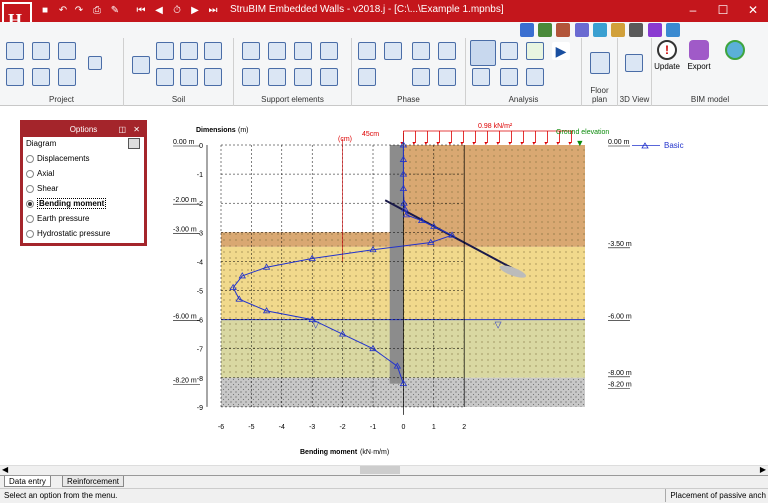 The height and width of the screenshot is (503, 768). What do you see at coordinates (189, 77) in the screenshot?
I see `soil-colors-icon` at bounding box center [189, 77].